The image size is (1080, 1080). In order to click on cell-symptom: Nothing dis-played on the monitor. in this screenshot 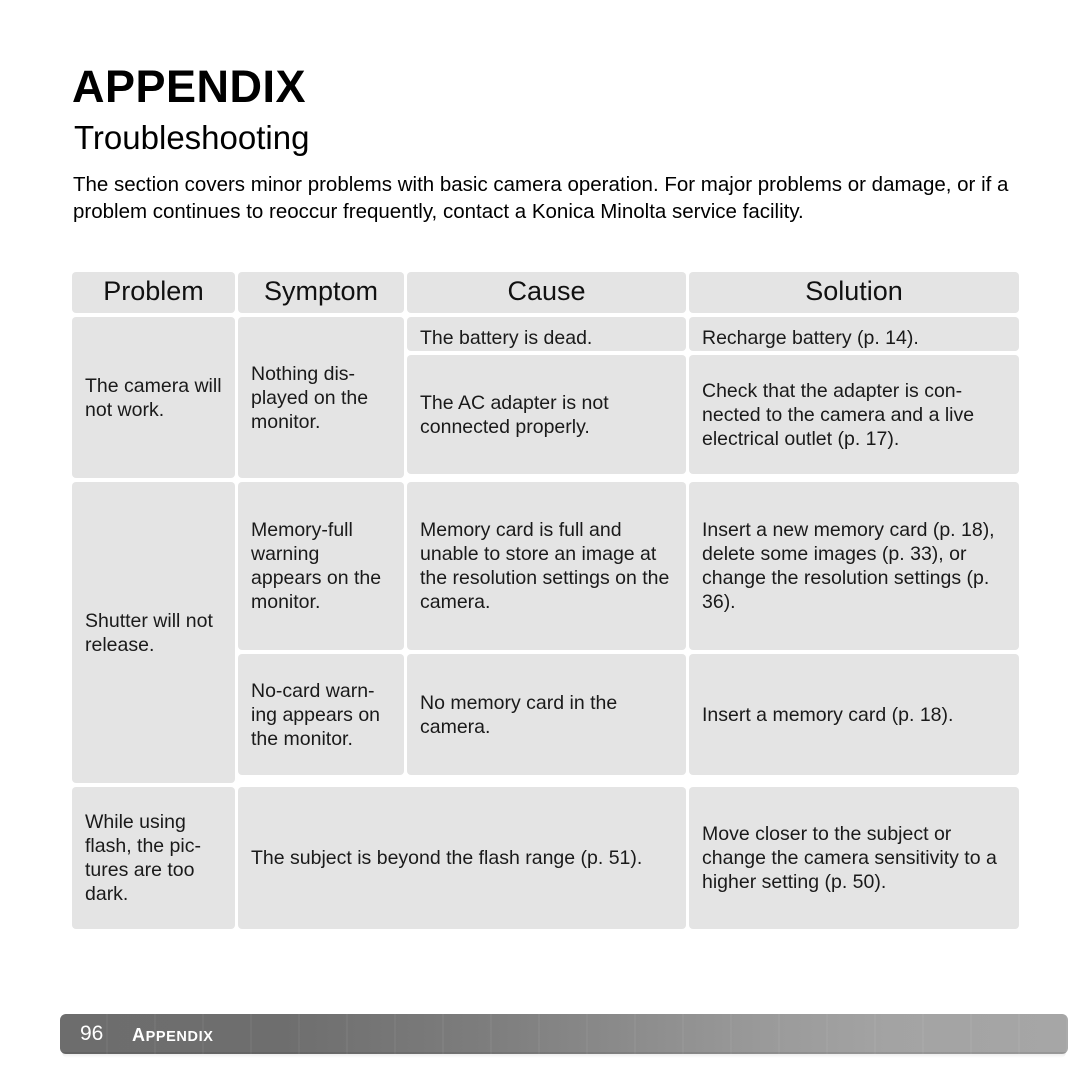, I will do `click(321, 397)`.